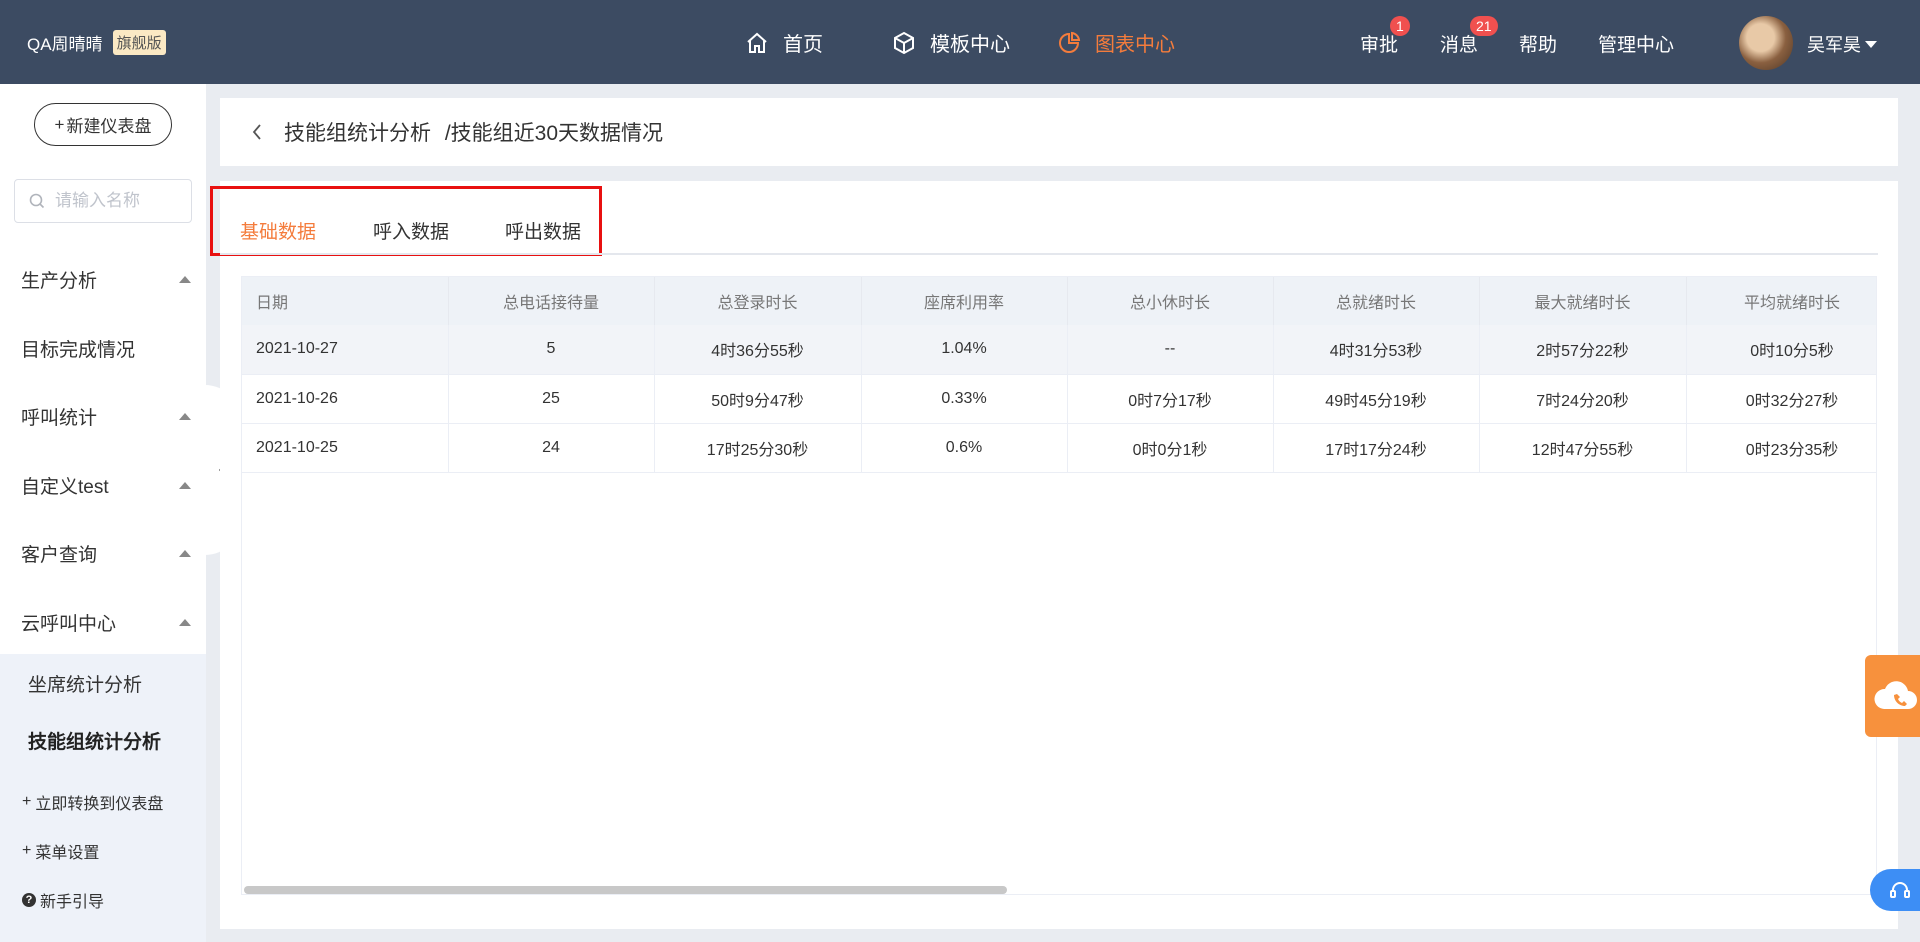  Describe the element at coordinates (803, 45) in the screenshot. I see `nav-home-label: 首页` at that location.